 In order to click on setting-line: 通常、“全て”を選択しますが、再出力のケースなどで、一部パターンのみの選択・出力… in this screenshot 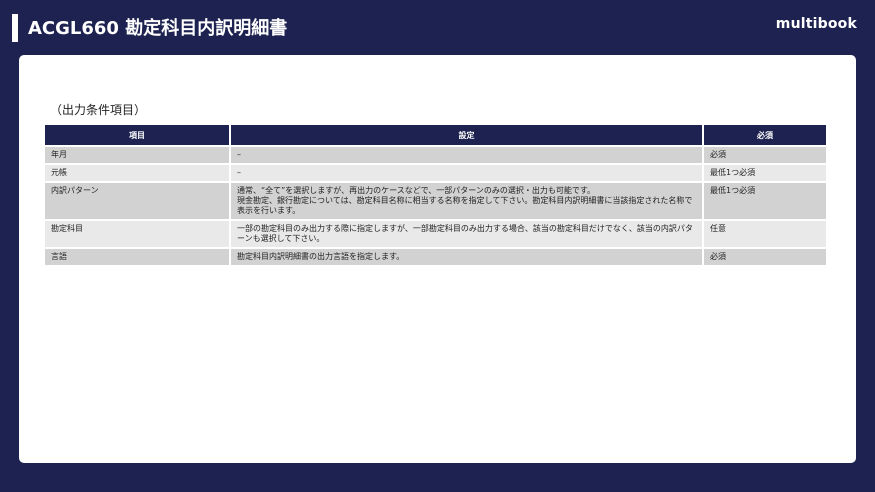, I will do `click(416, 190)`.